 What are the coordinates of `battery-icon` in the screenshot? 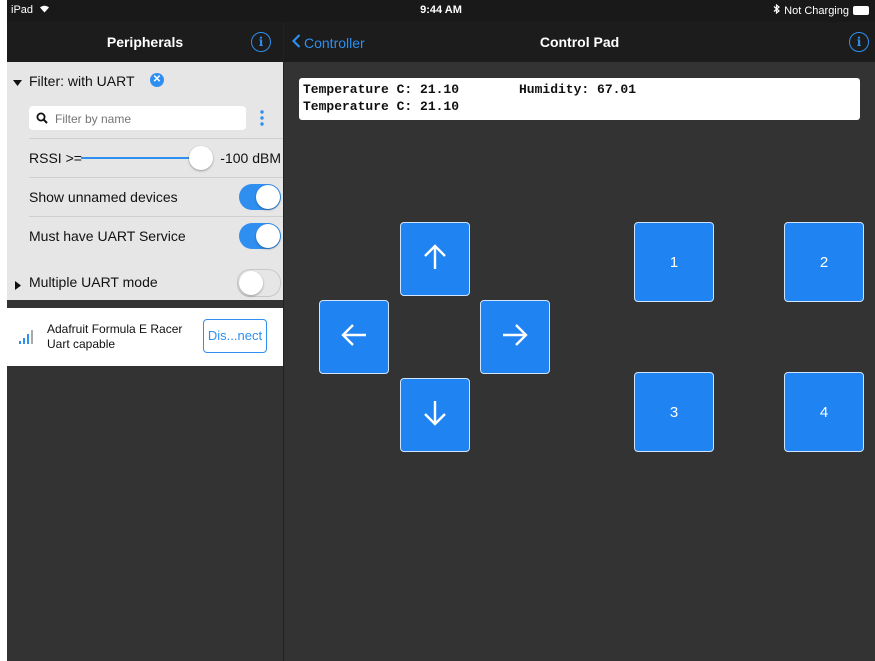 It's located at (861, 10).